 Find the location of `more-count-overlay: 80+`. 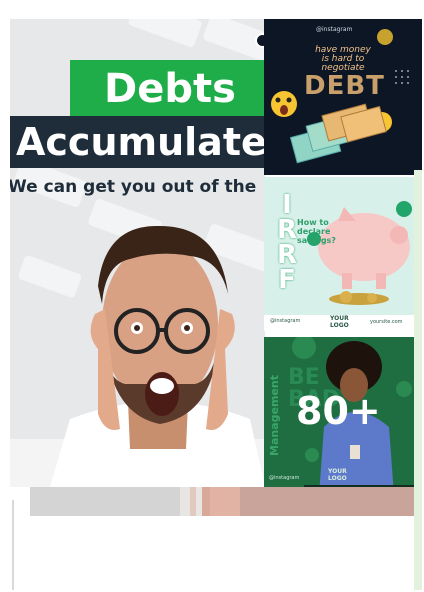

more-count-overlay: 80+ is located at coordinates (338, 411).